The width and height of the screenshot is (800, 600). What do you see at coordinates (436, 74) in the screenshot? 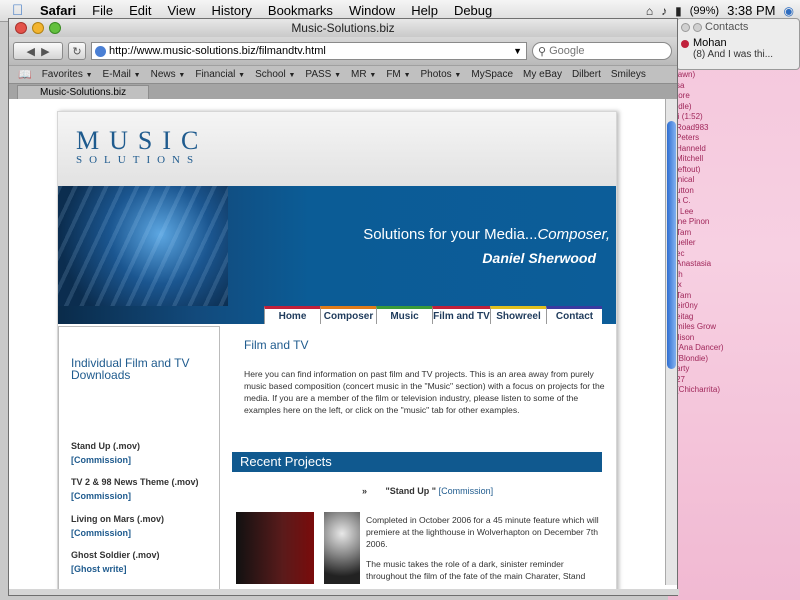
I see `bookmark-label: Photos` at bounding box center [436, 74].